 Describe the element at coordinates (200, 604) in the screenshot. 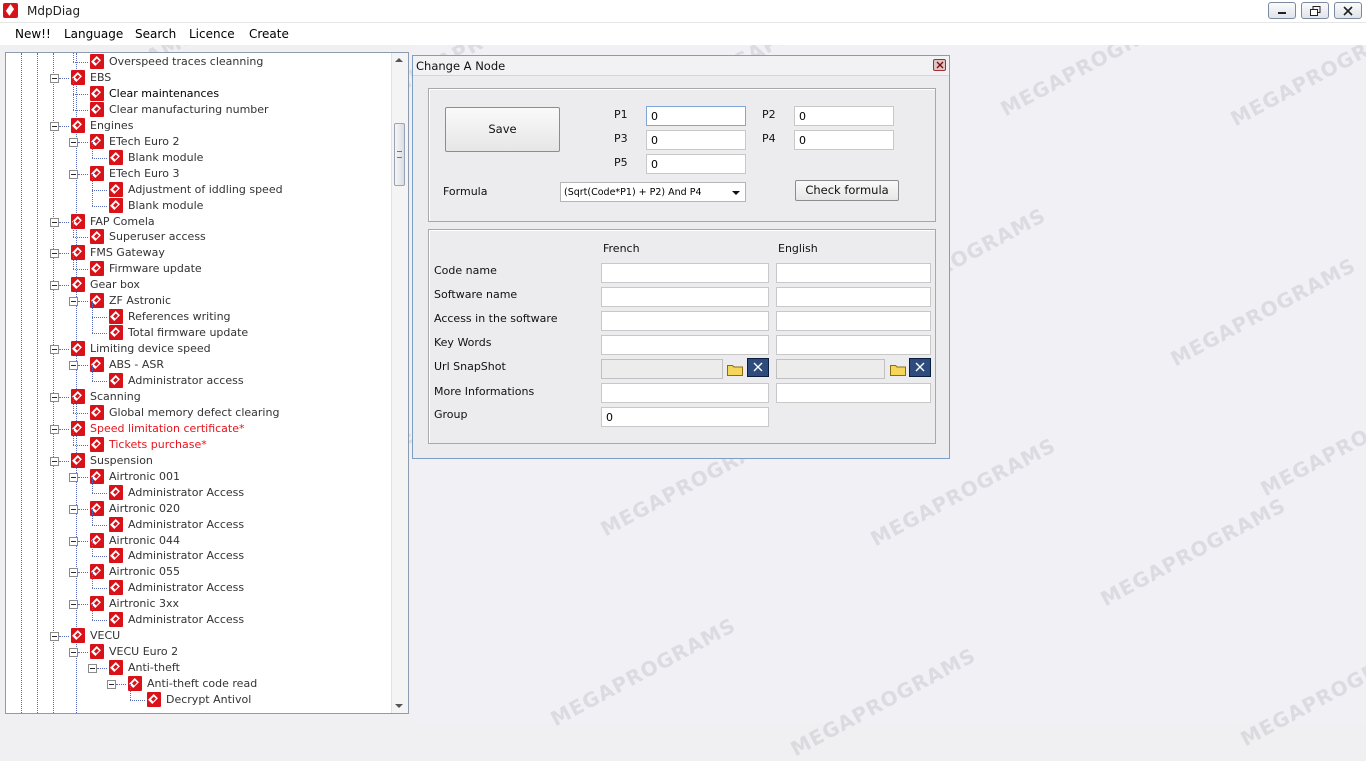

I see `tree-node: Airtronic 3xx` at that location.